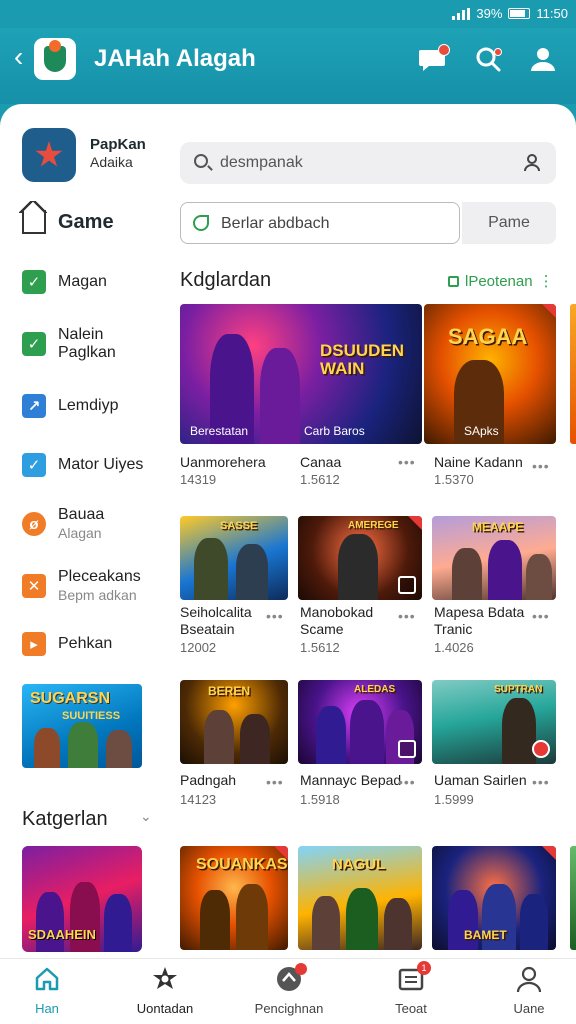 This screenshot has height=1024, width=576. What do you see at coordinates (70, 698) in the screenshot?
I see `promo-title: SUGARSN` at bounding box center [70, 698].